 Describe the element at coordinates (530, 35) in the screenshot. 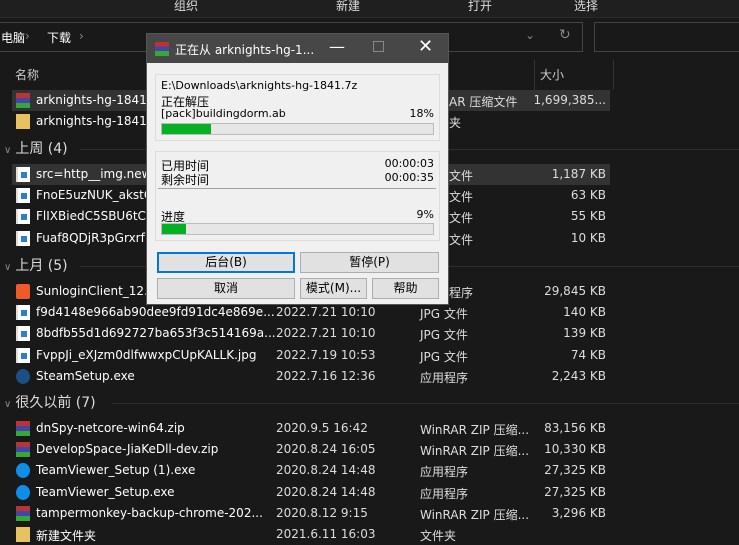

I see `chevron-down-icon: ⌄` at that location.